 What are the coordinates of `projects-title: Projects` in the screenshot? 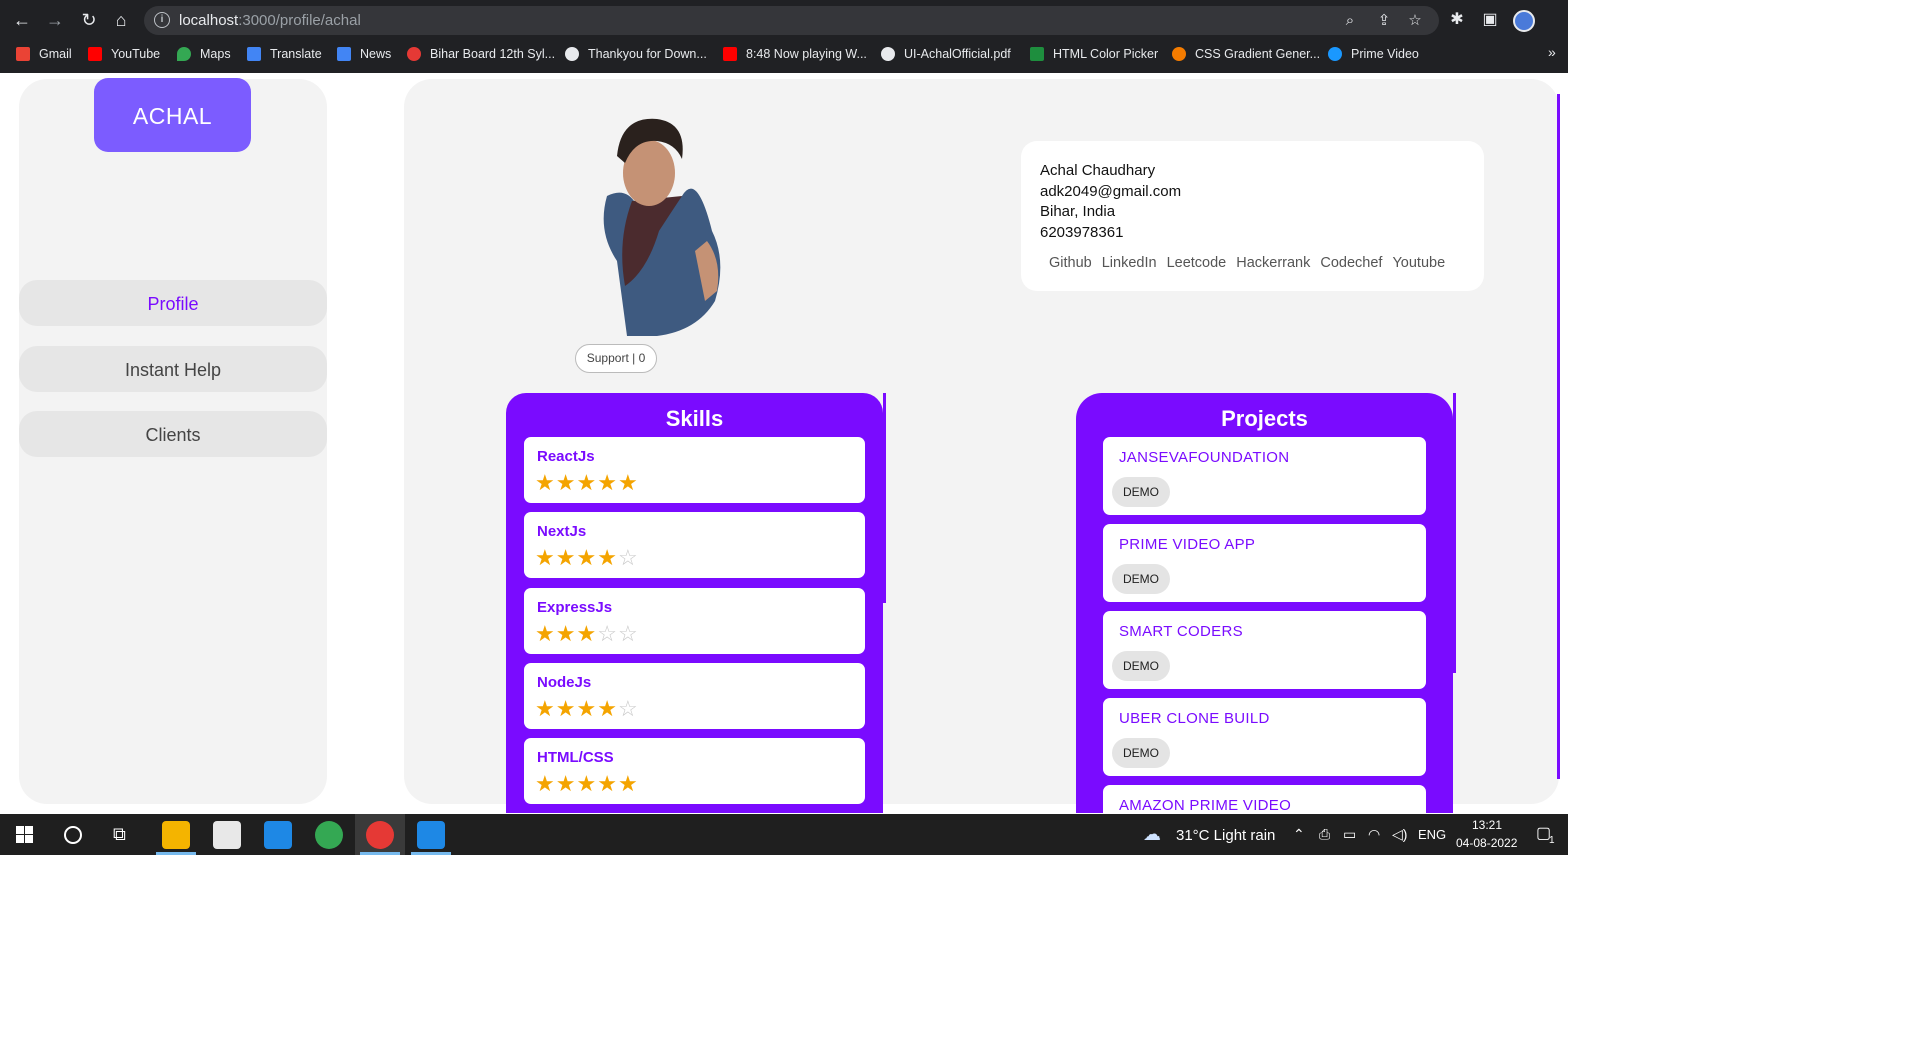 It's located at (1264, 418).